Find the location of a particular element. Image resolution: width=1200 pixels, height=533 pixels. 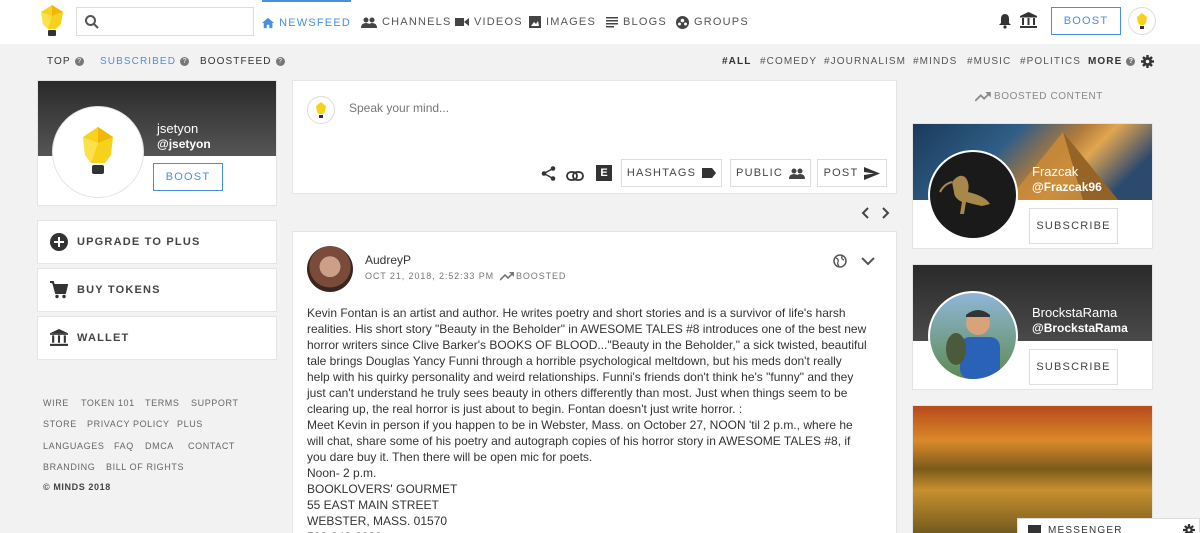

nav-label: Channels is located at coordinates (417, 22).